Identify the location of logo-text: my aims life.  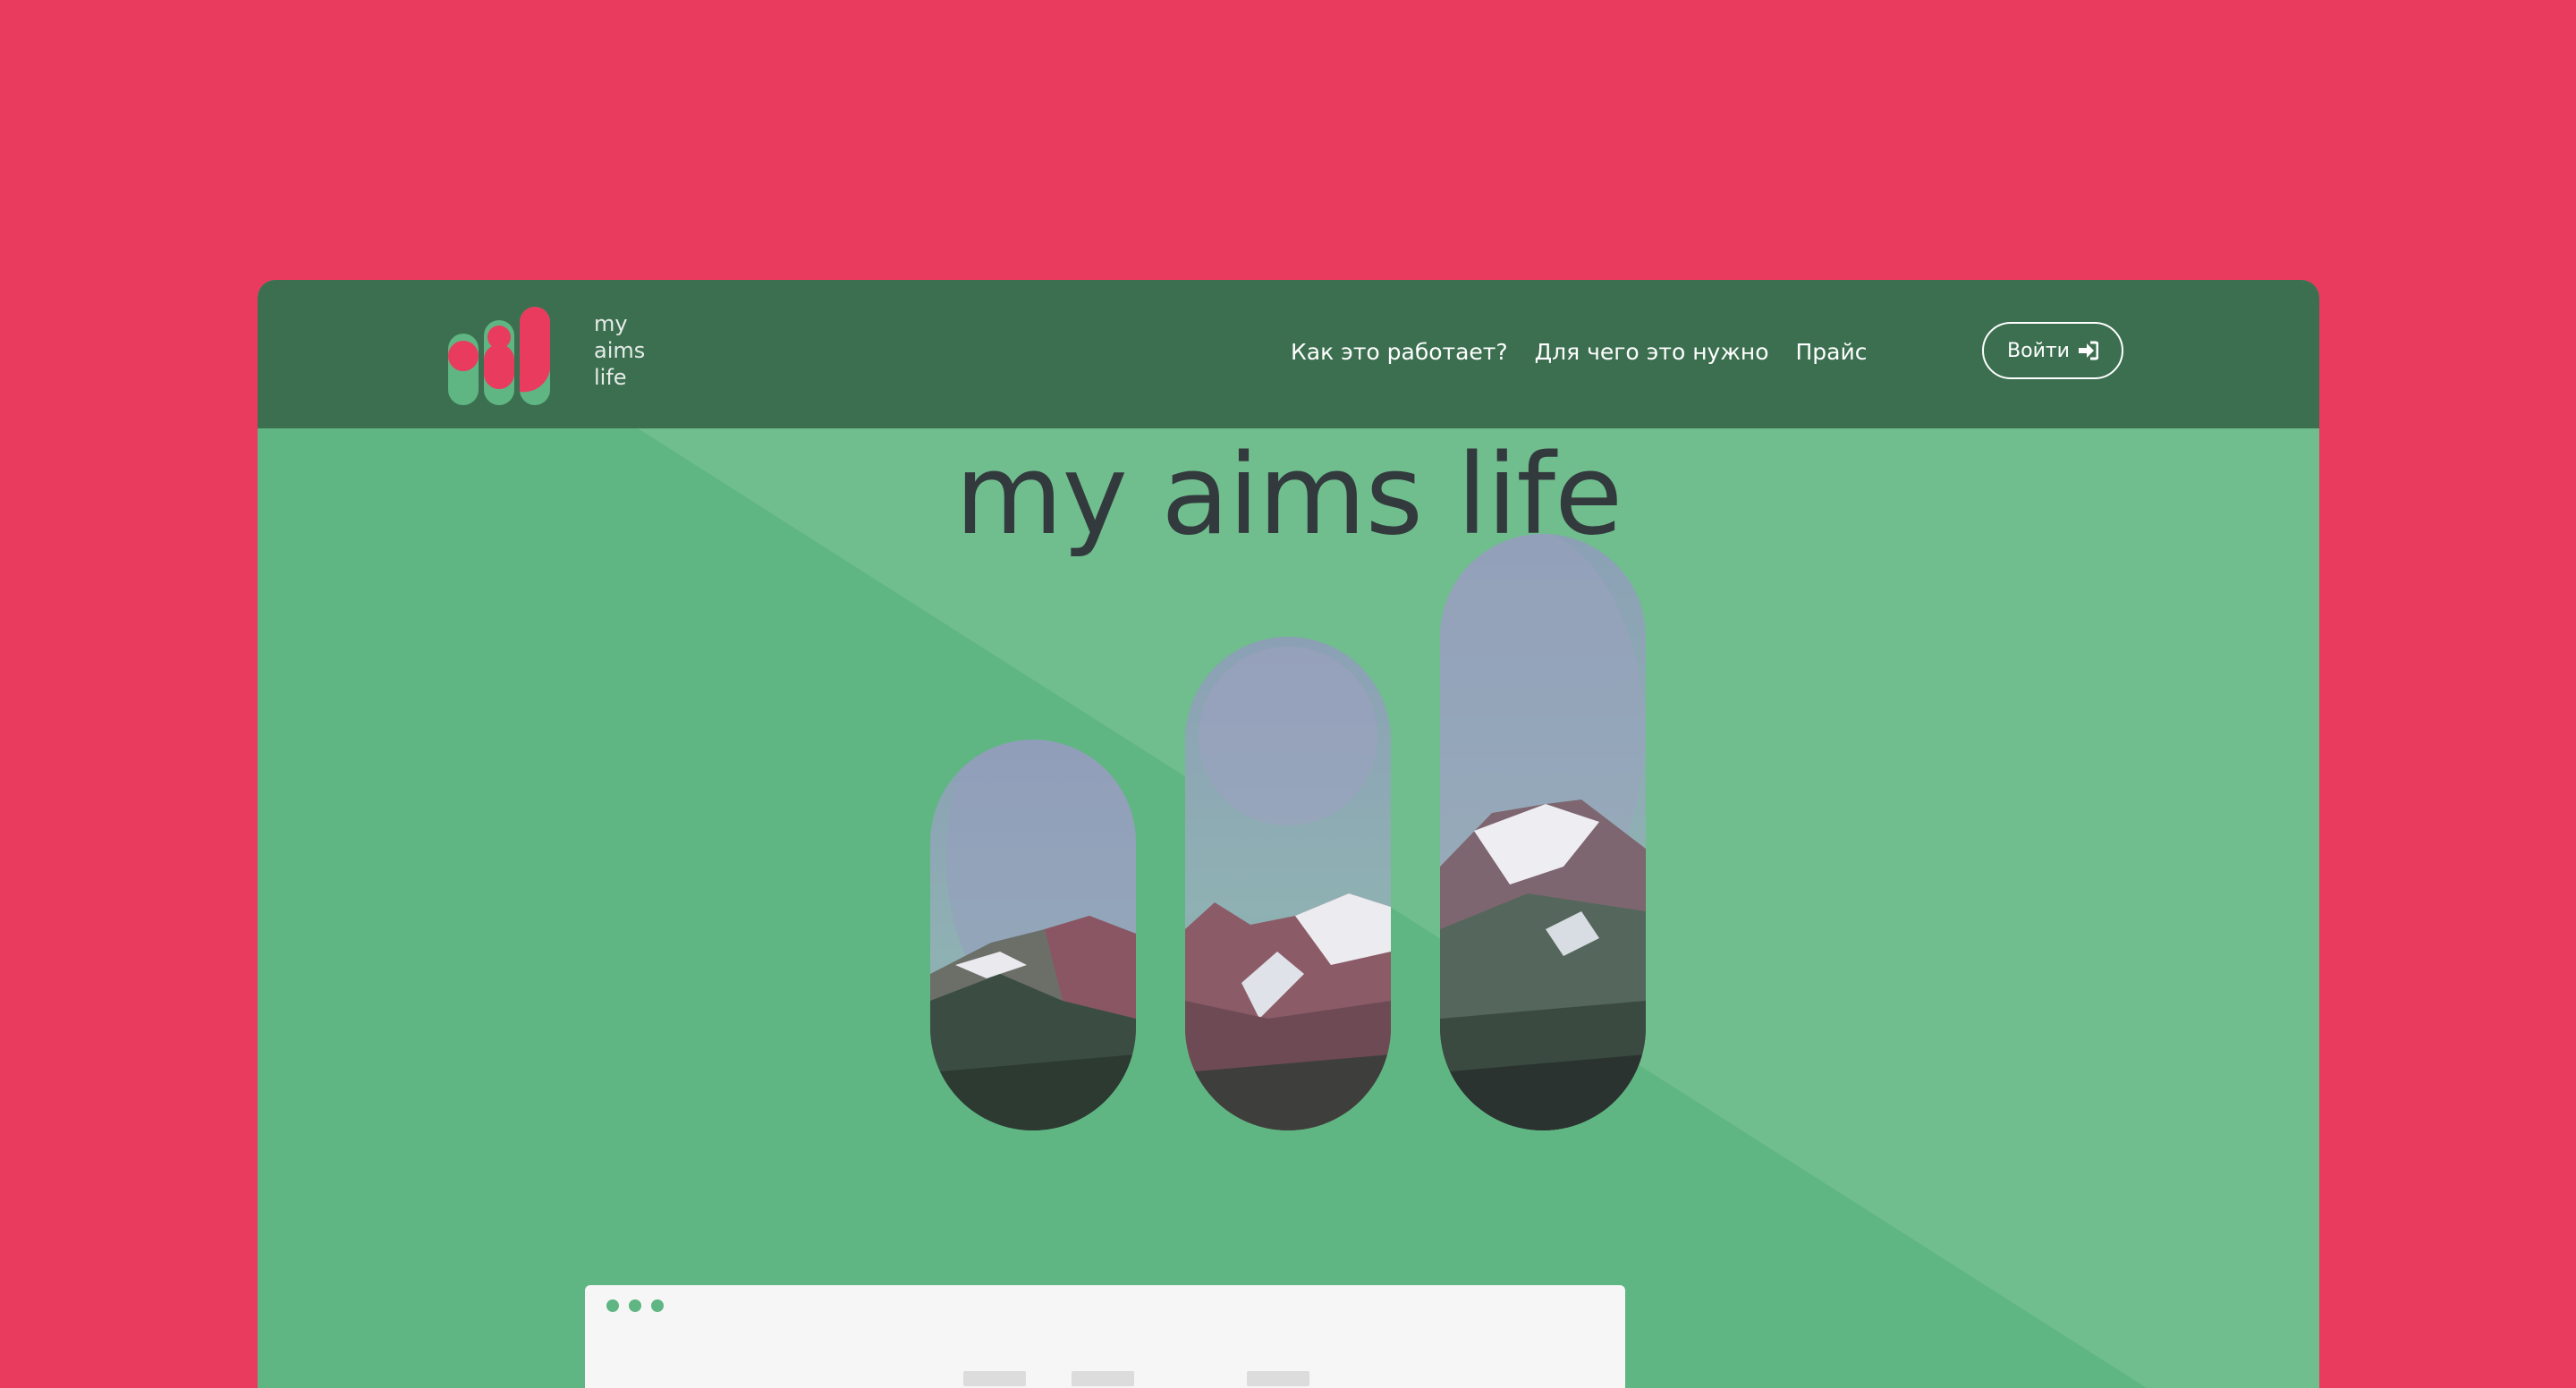
(619, 351).